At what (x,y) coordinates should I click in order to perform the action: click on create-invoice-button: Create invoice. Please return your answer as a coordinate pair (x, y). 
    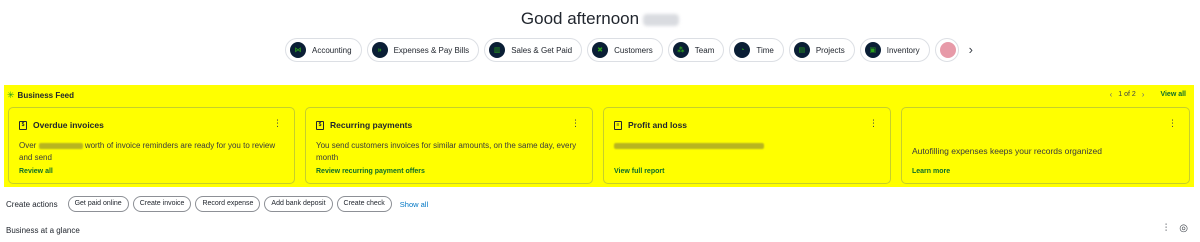
    Looking at the image, I should click on (162, 204).